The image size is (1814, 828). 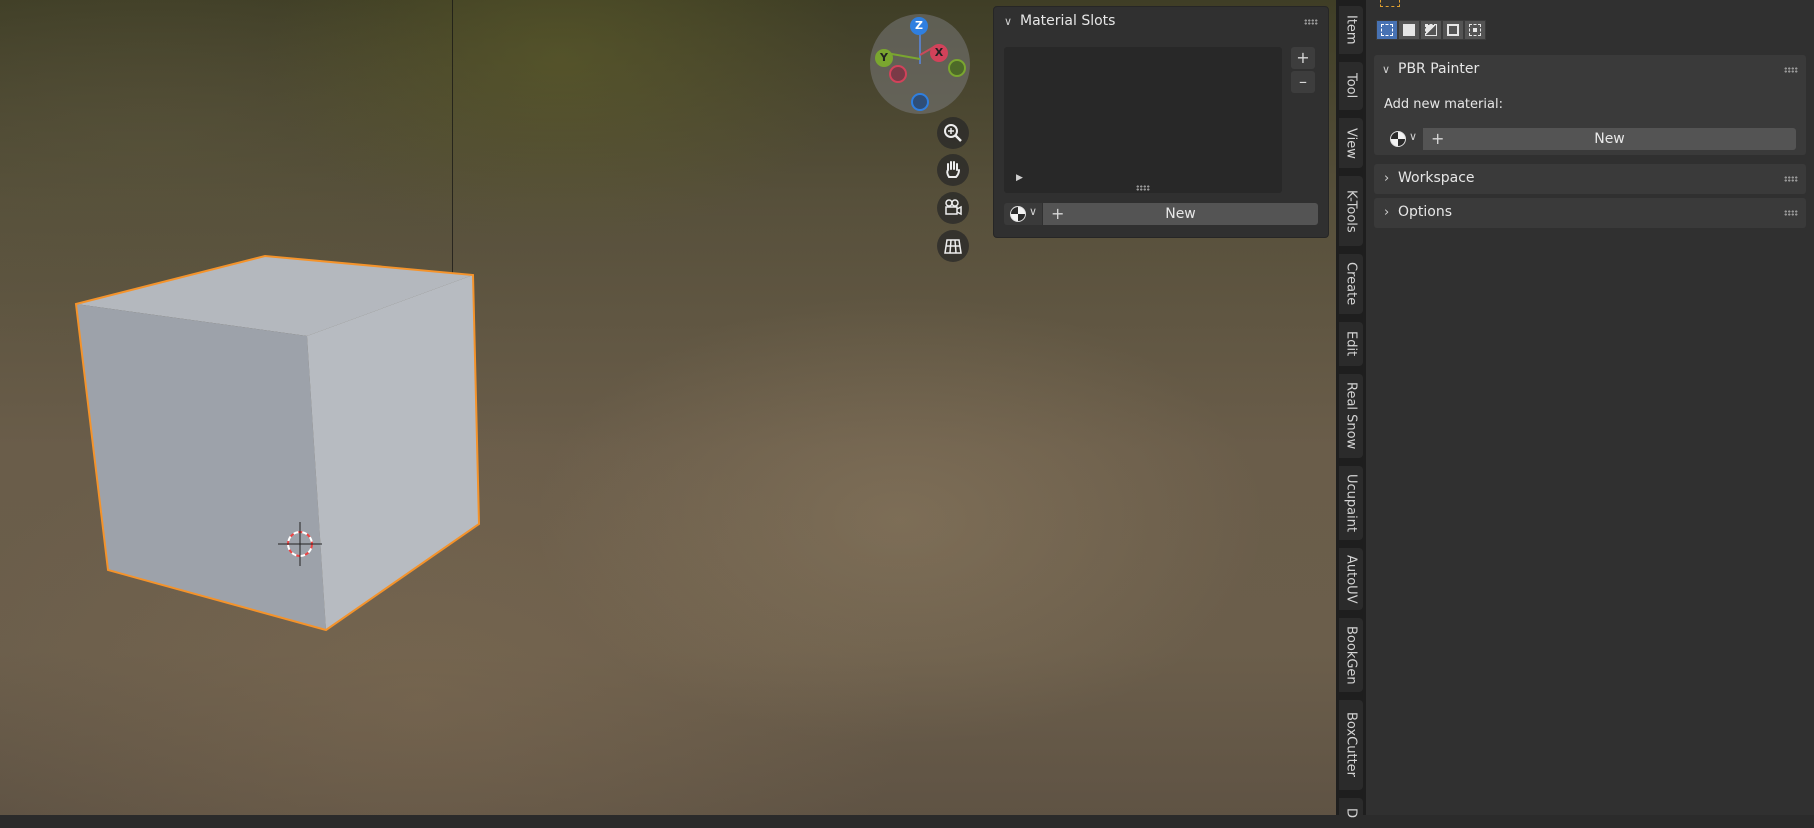 I want to click on select-subtract-icon, so click(x=1431, y=30).